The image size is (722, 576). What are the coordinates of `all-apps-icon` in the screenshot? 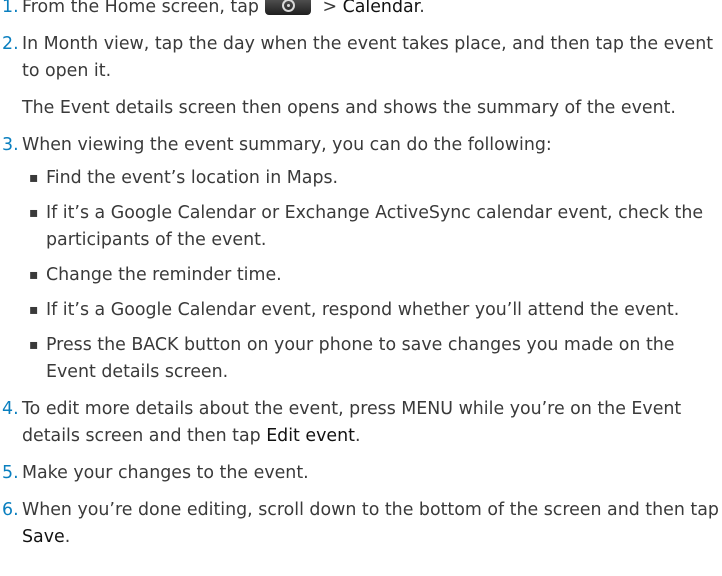 It's located at (287, 7).